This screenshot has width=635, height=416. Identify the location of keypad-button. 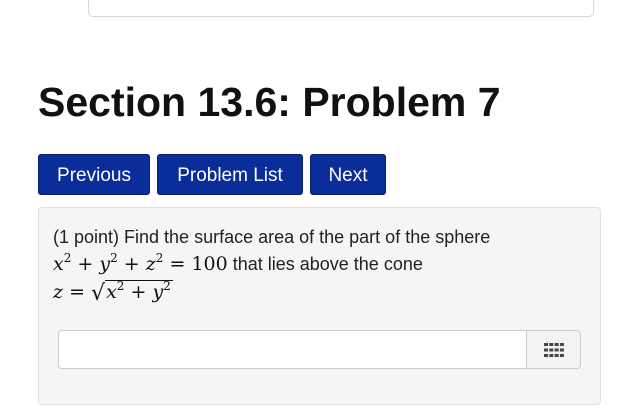
(554, 349).